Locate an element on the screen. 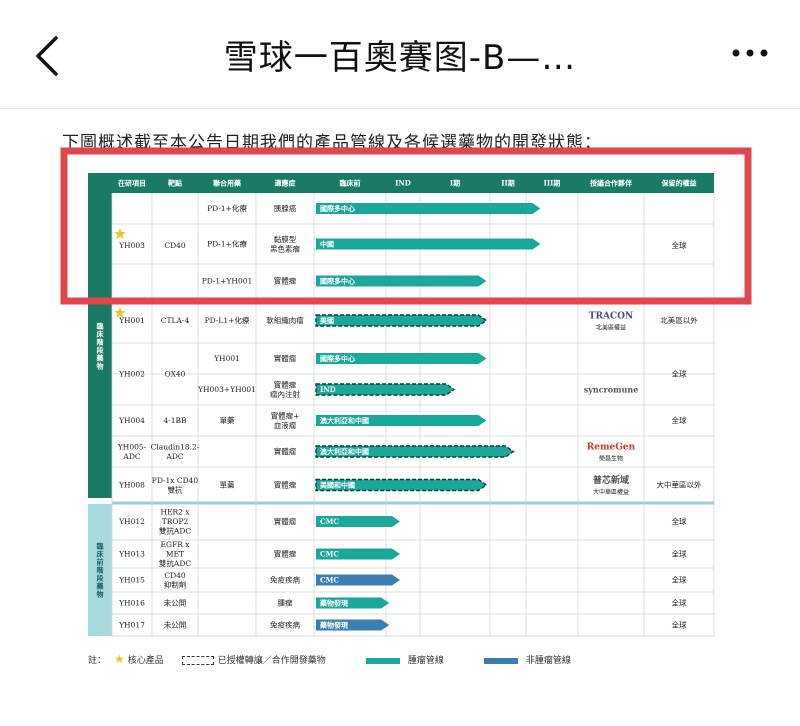  cell-combo: PD-1+YH001 is located at coordinates (227, 281).